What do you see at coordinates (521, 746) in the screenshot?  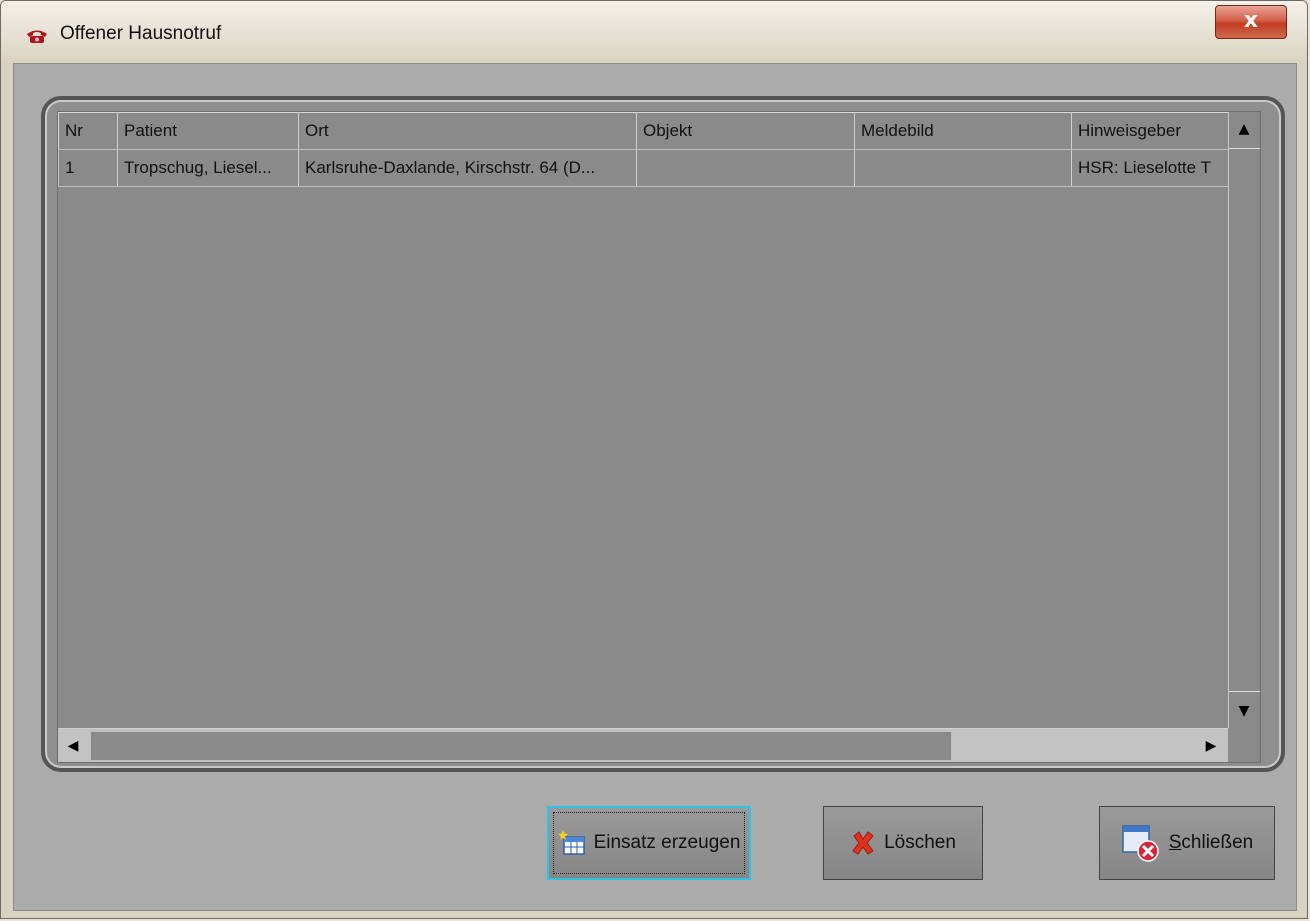 I see `horizontal-scroll-thumb` at bounding box center [521, 746].